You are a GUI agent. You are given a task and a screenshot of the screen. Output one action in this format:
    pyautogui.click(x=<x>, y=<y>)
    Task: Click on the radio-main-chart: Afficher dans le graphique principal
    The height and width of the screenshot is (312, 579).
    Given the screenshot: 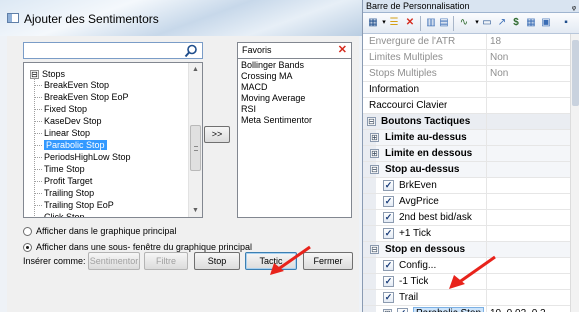 What is the action you would take?
    pyautogui.click(x=99, y=231)
    